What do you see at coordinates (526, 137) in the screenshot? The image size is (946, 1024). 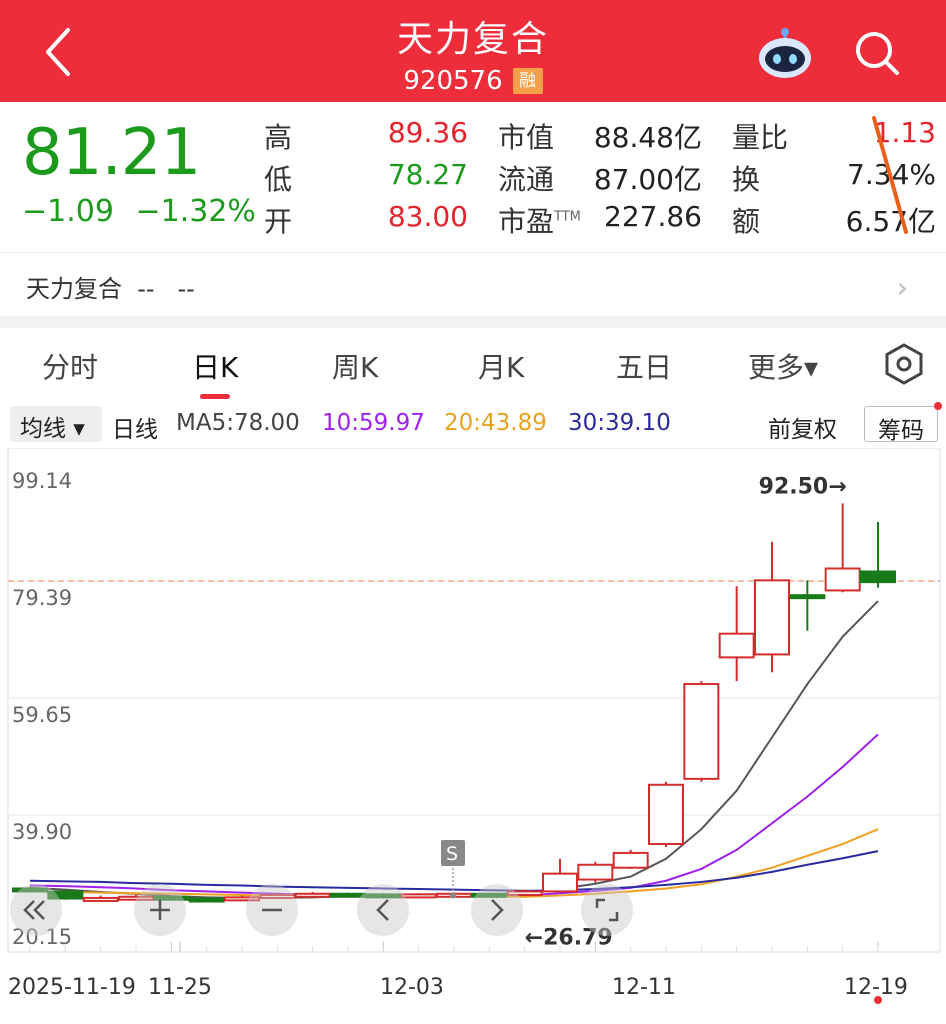 I see `mktcap-label: 市值` at bounding box center [526, 137].